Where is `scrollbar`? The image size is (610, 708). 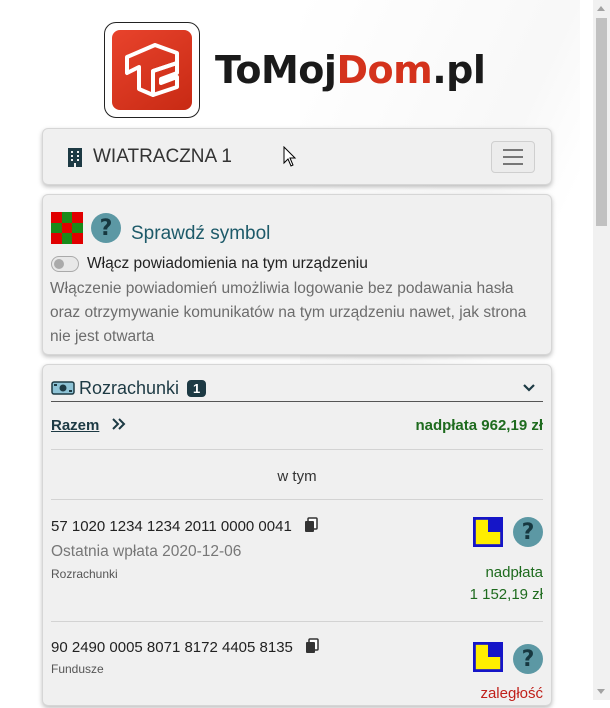 scrollbar is located at coordinates (601, 350).